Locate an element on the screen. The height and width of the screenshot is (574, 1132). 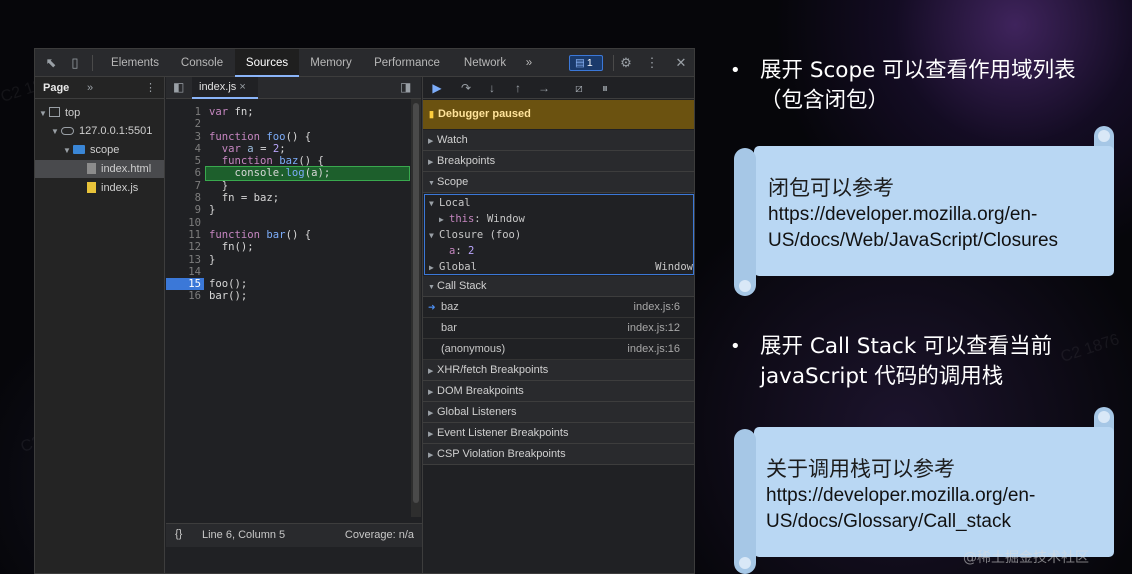
code-line: 3 function foo() { is located at coordinates (293, 137).